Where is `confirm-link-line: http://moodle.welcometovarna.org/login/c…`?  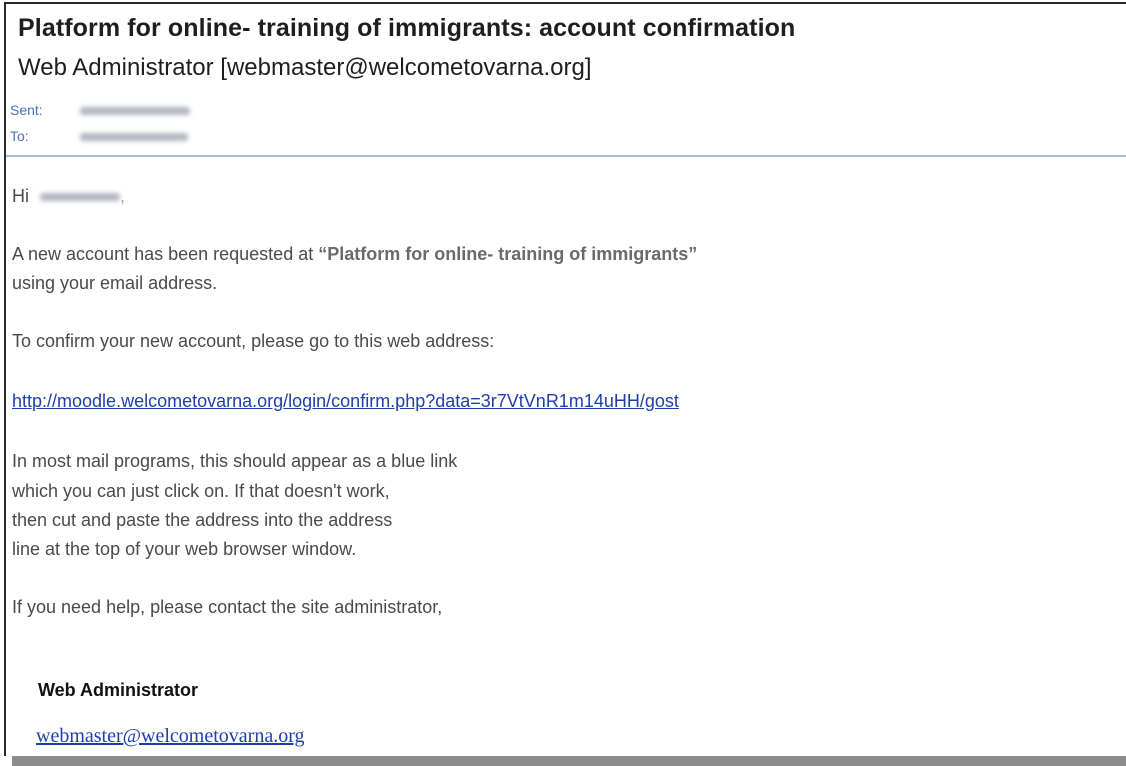
confirm-link-line: http://moodle.welcometovarna.org/login/c… is located at coordinates (345, 401).